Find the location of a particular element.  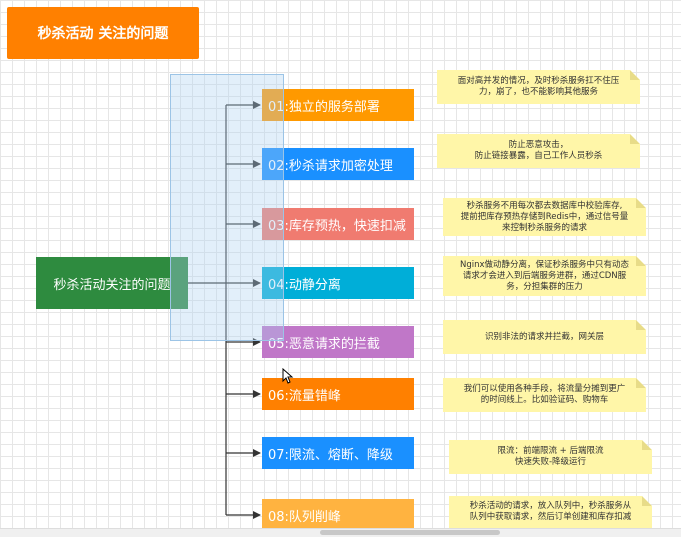

note-line: 请求才会进入到后端服务进群，通过CDN服 is located at coordinates (544, 275).